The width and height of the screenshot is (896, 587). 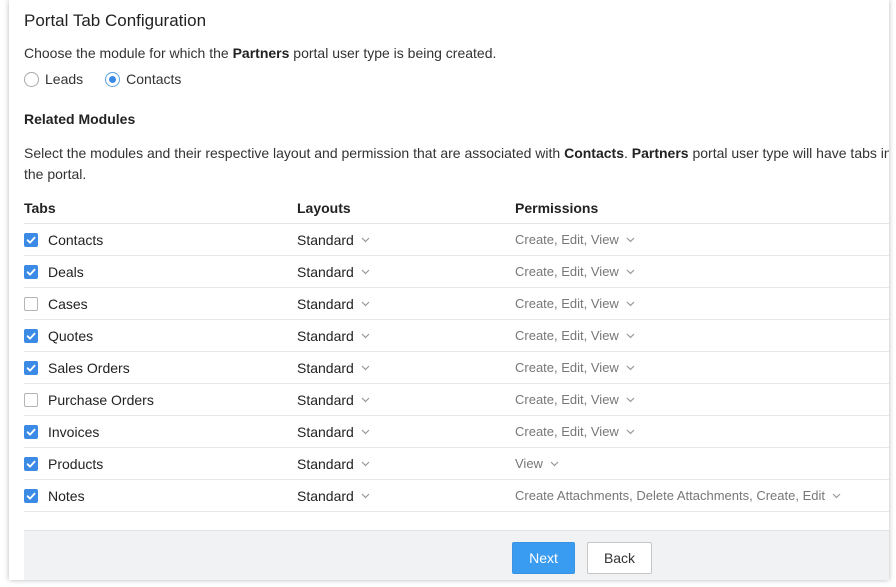 I want to click on tab-cell: Deals, so click(x=160, y=272).